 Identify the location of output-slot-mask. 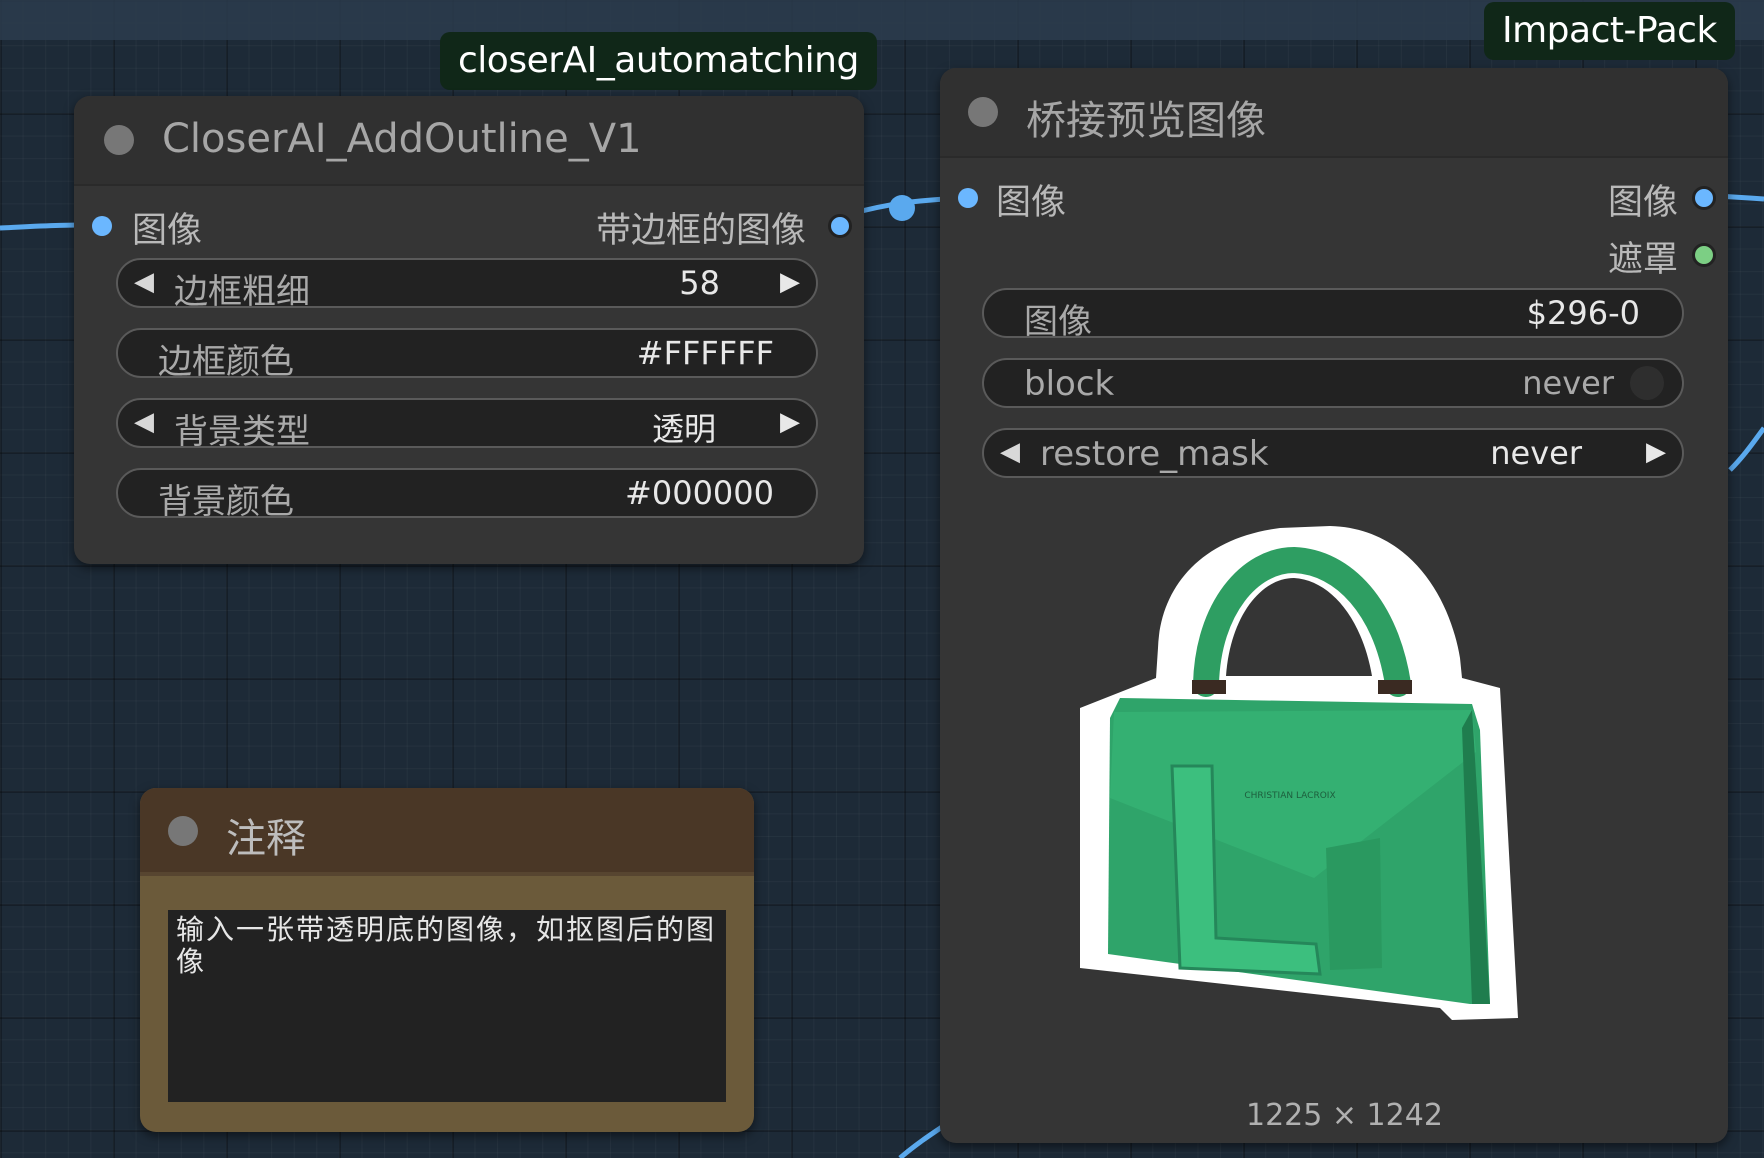
(1704, 255).